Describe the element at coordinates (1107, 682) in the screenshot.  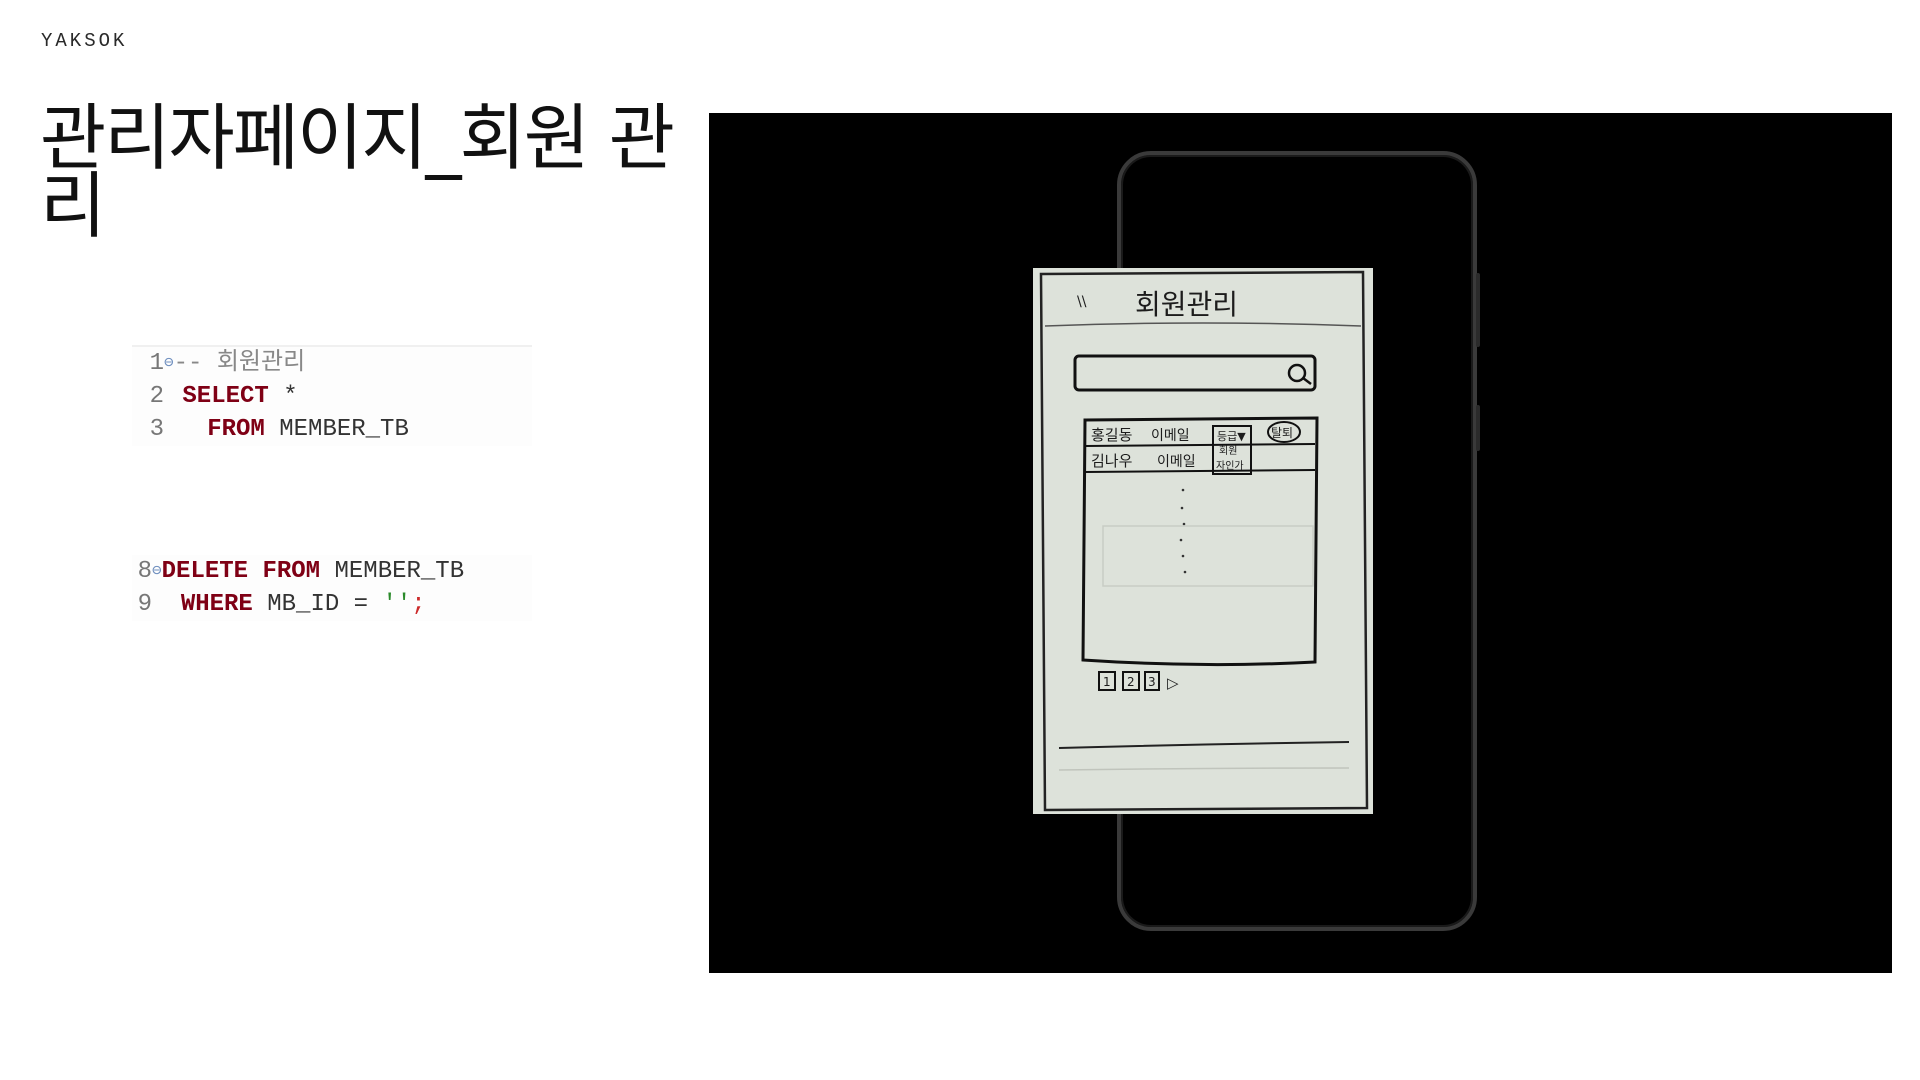
I see `page-number: 1` at that location.